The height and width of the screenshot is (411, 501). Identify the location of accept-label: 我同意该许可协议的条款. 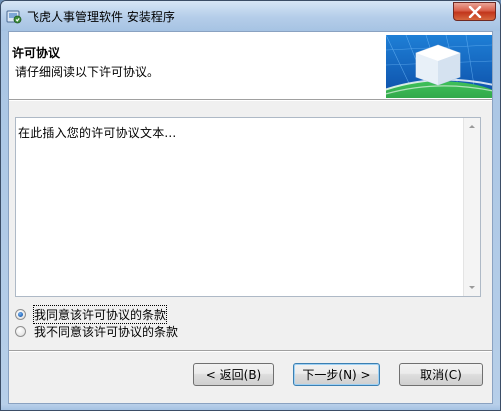
(100, 314).